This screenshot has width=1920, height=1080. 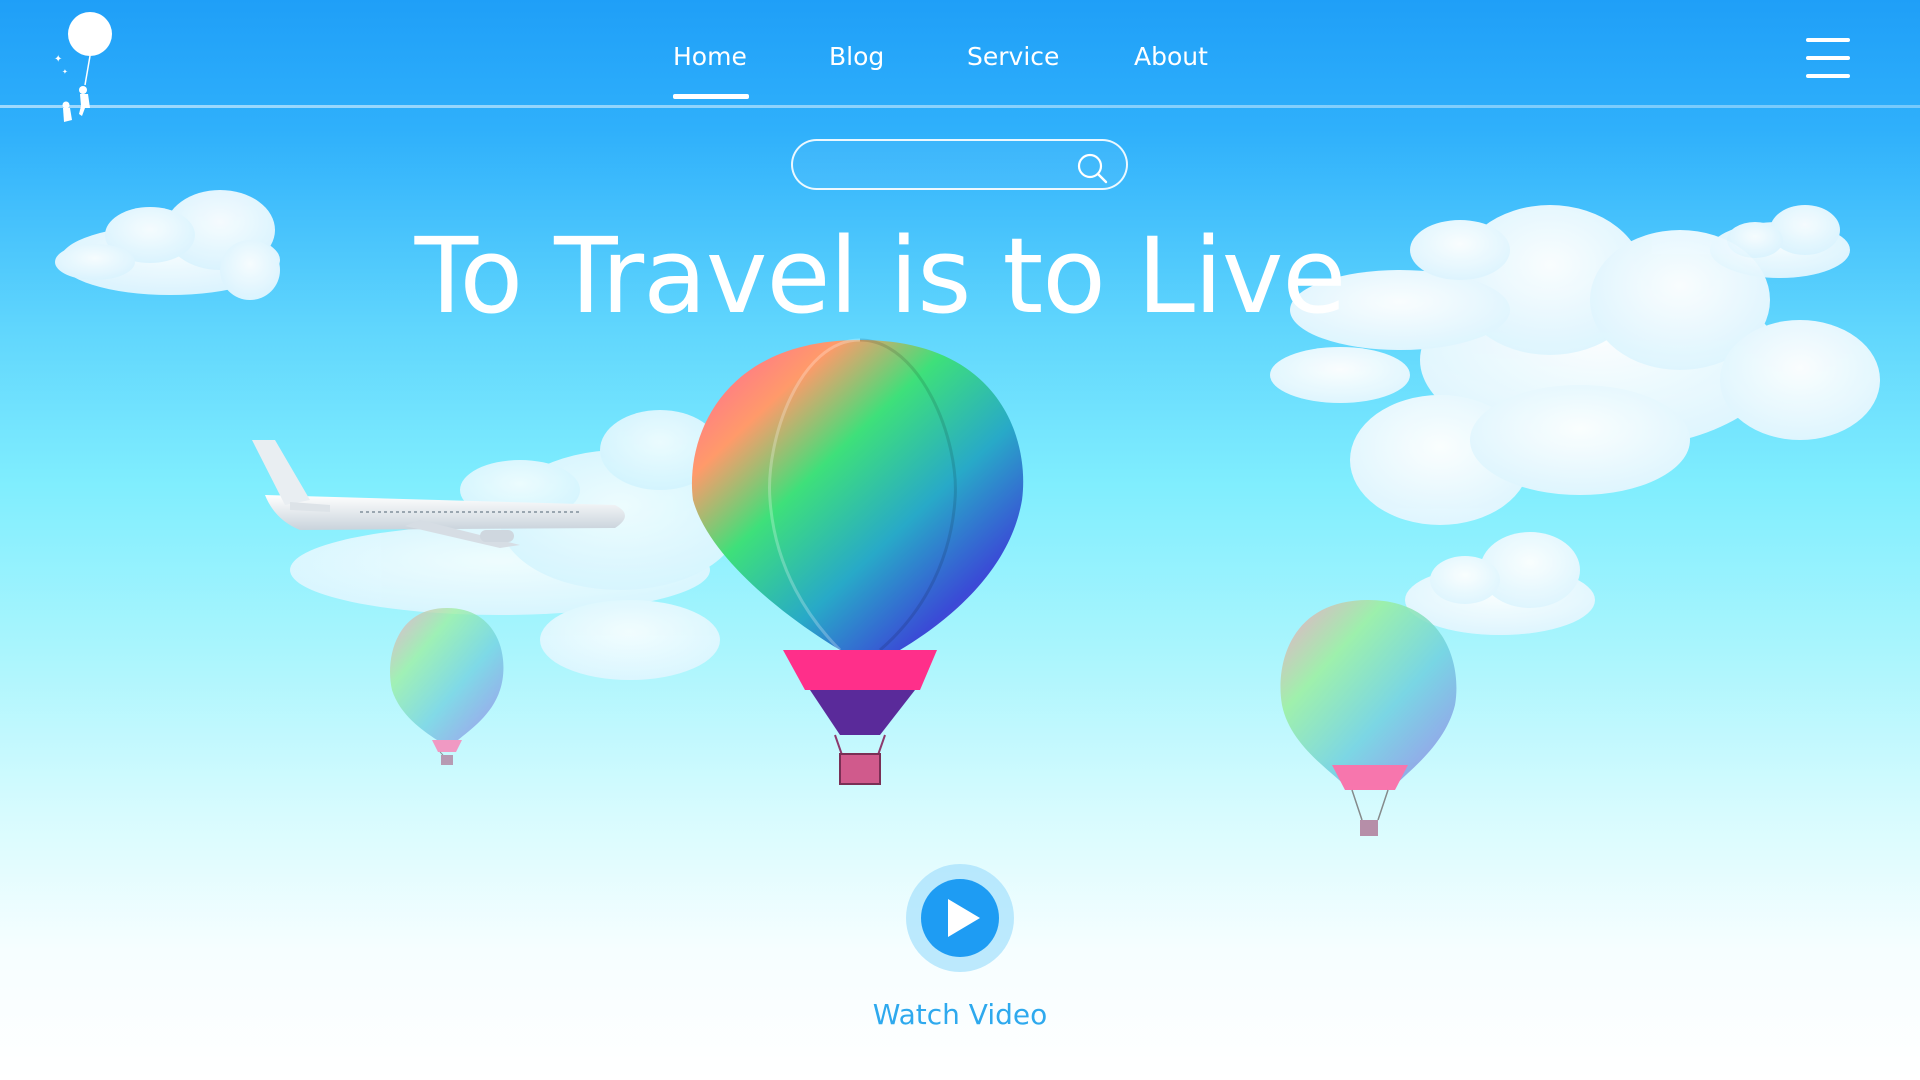 I want to click on balloon-left, so click(x=447, y=686).